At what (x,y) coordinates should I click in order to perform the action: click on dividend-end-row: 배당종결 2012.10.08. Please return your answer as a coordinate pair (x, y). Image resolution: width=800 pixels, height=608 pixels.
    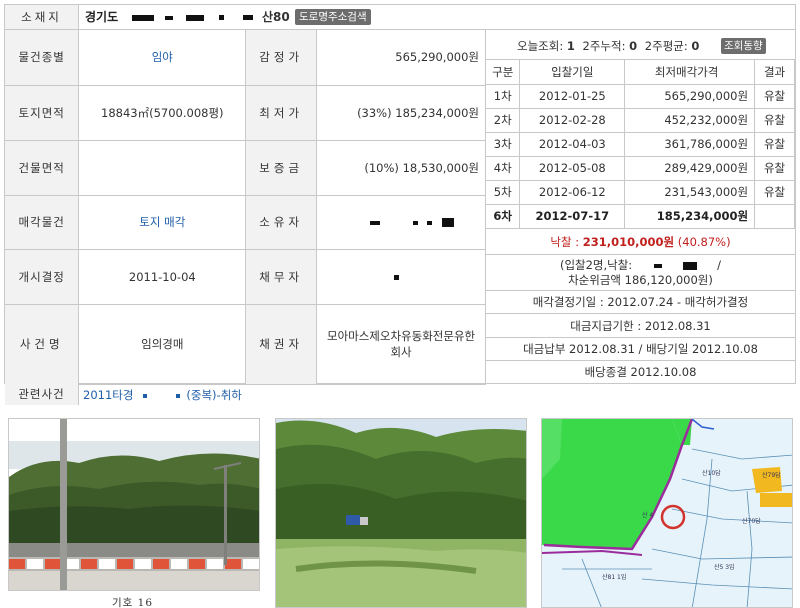
    Looking at the image, I should click on (640, 372).